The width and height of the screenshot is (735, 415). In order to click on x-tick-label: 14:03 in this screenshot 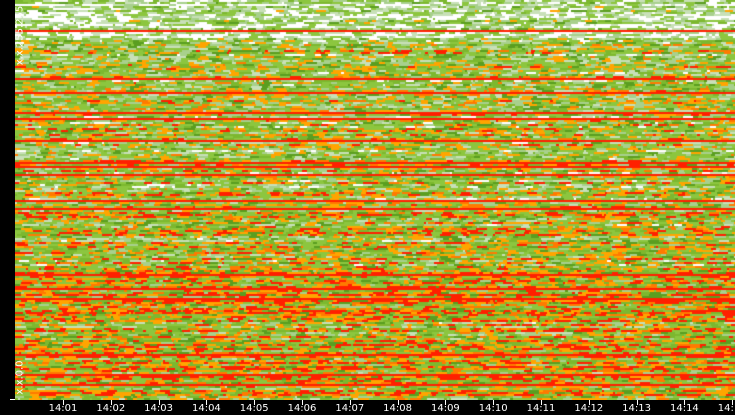, I will do `click(159, 408)`.